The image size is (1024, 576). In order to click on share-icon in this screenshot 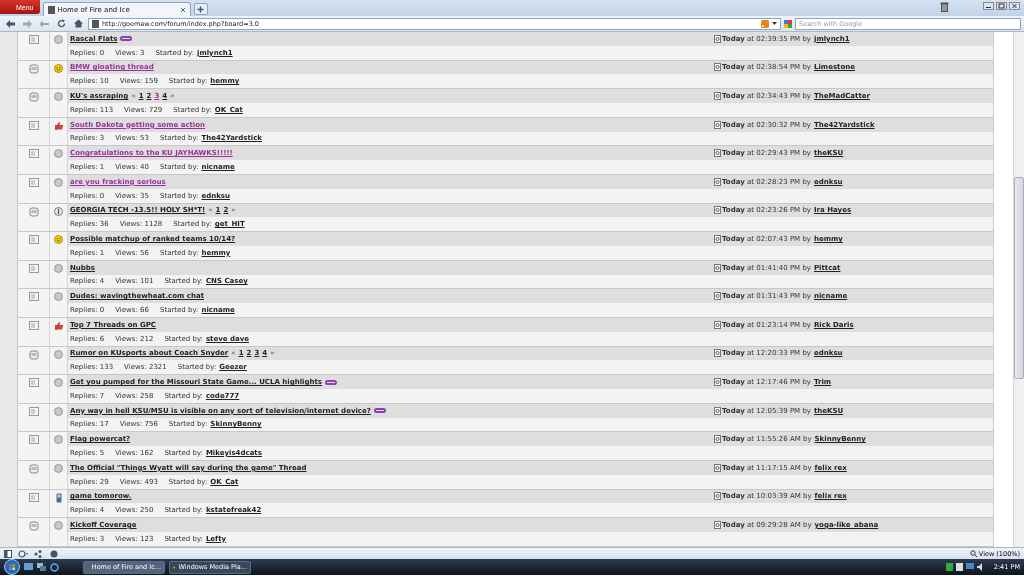, I will do `click(39, 553)`.